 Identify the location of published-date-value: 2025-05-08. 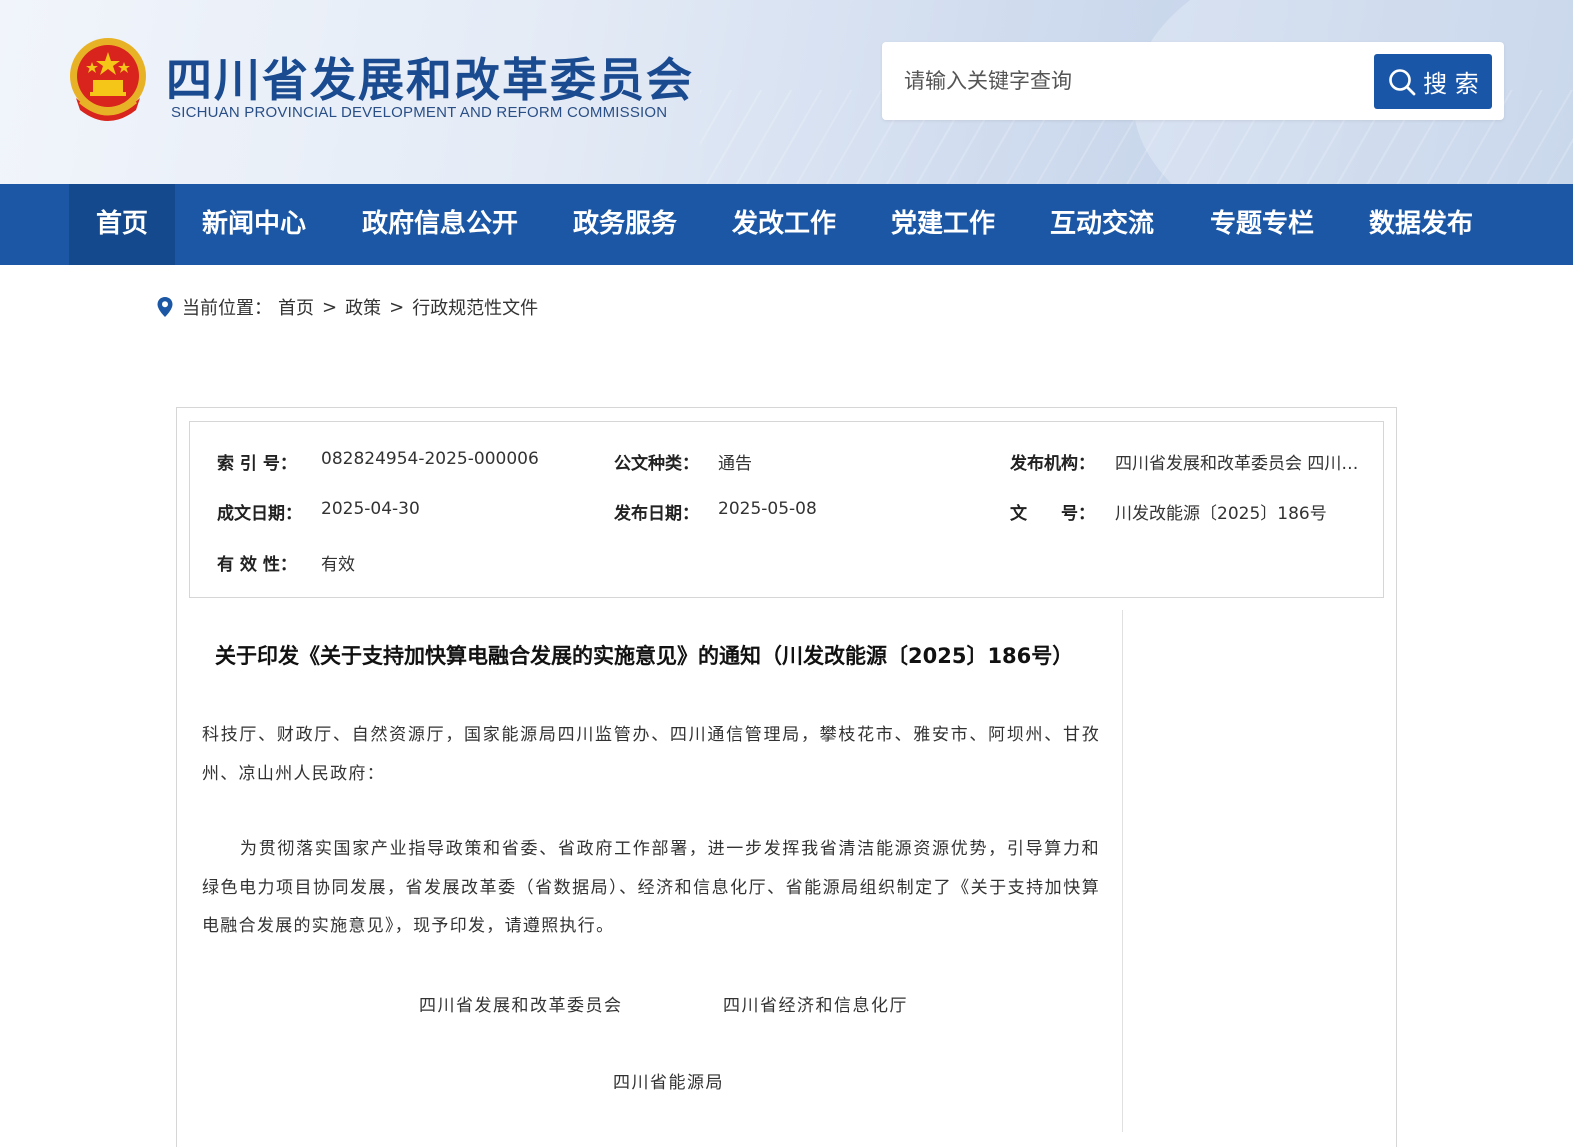
(767, 509).